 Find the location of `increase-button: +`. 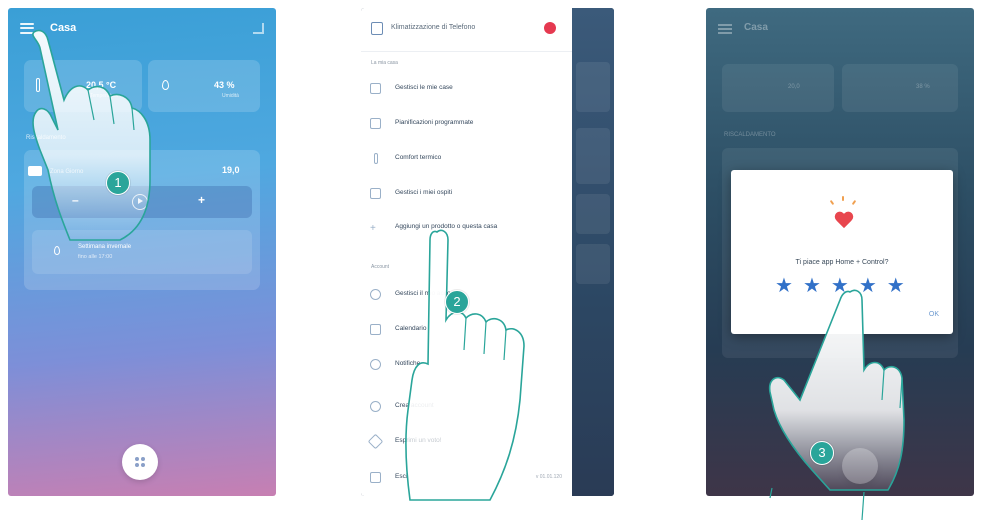

increase-button: + is located at coordinates (201, 200).